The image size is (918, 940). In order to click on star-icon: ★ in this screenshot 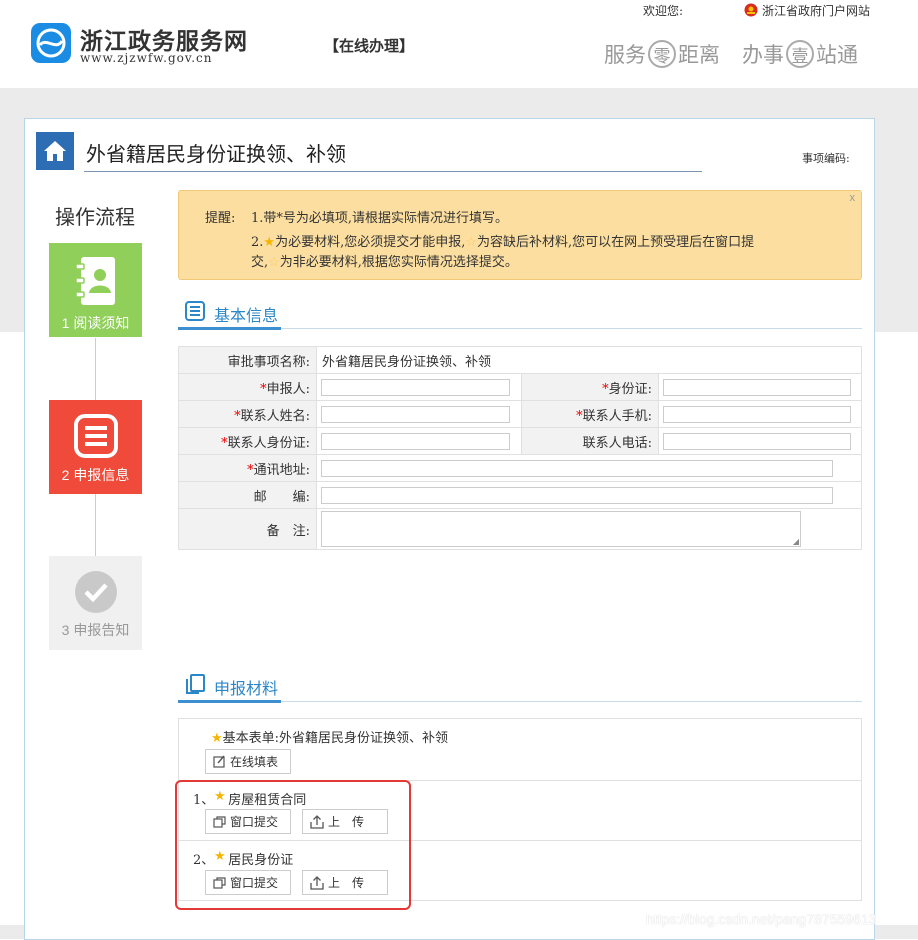, I will do `click(217, 738)`.